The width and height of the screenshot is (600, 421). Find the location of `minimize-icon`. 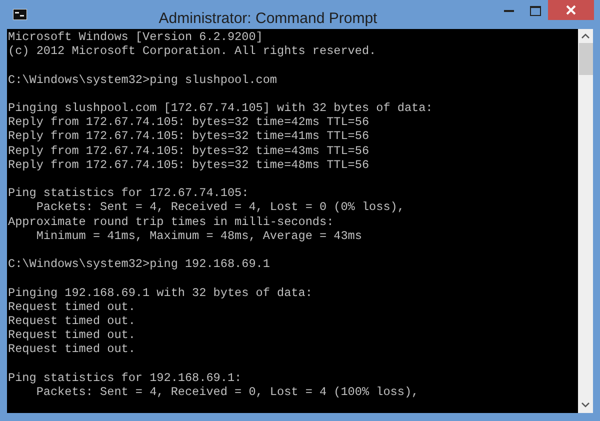

minimize-icon is located at coordinates (509, 11).